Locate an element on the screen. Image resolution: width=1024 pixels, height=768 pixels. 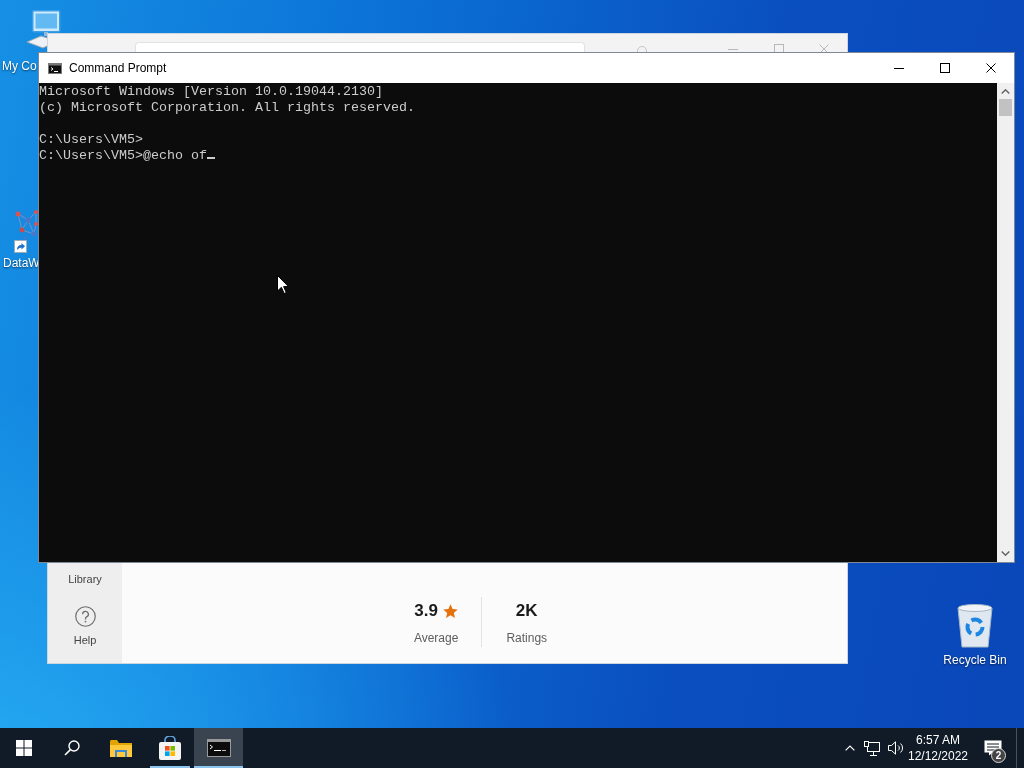
ratings-label: Ratings is located at coordinates (527, 638).